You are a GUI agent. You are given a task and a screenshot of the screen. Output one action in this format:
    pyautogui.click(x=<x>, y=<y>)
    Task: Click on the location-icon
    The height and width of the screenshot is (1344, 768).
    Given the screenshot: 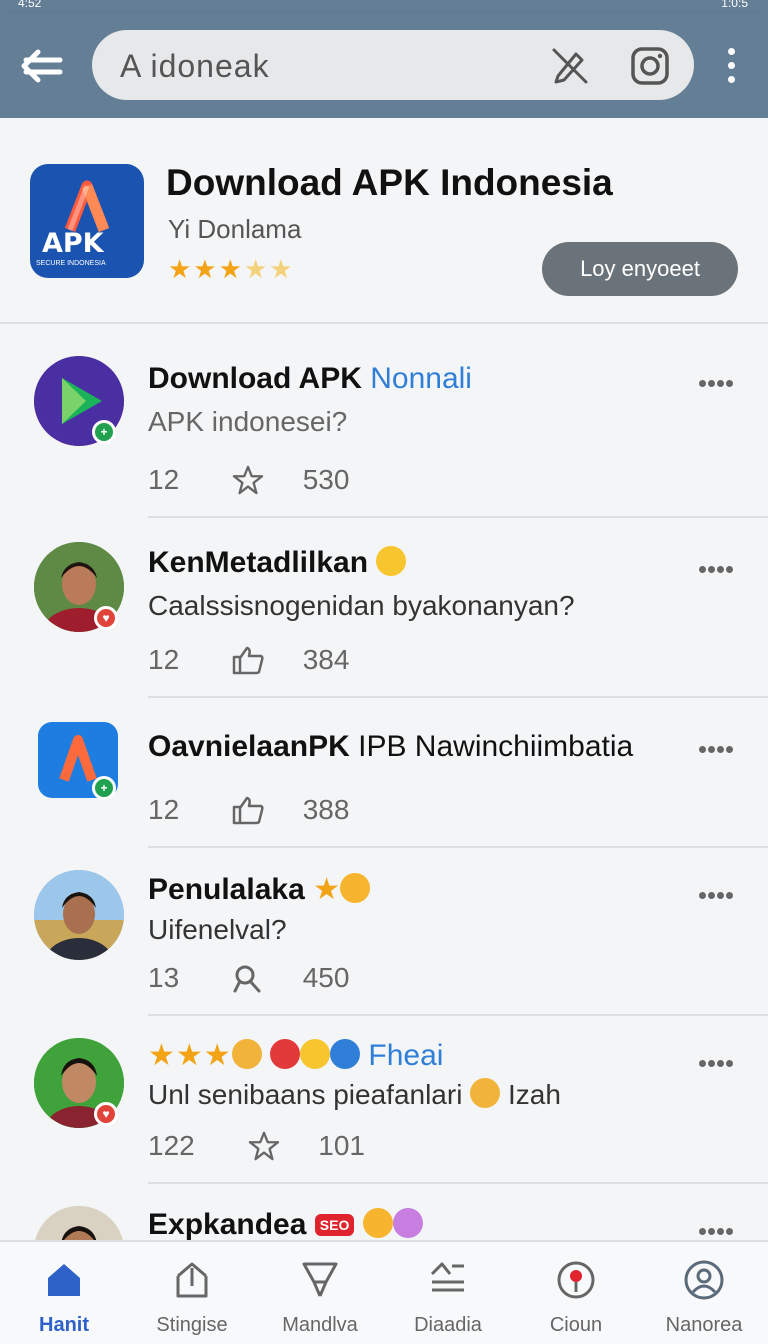 What is the action you would take?
    pyautogui.click(x=576, y=1280)
    